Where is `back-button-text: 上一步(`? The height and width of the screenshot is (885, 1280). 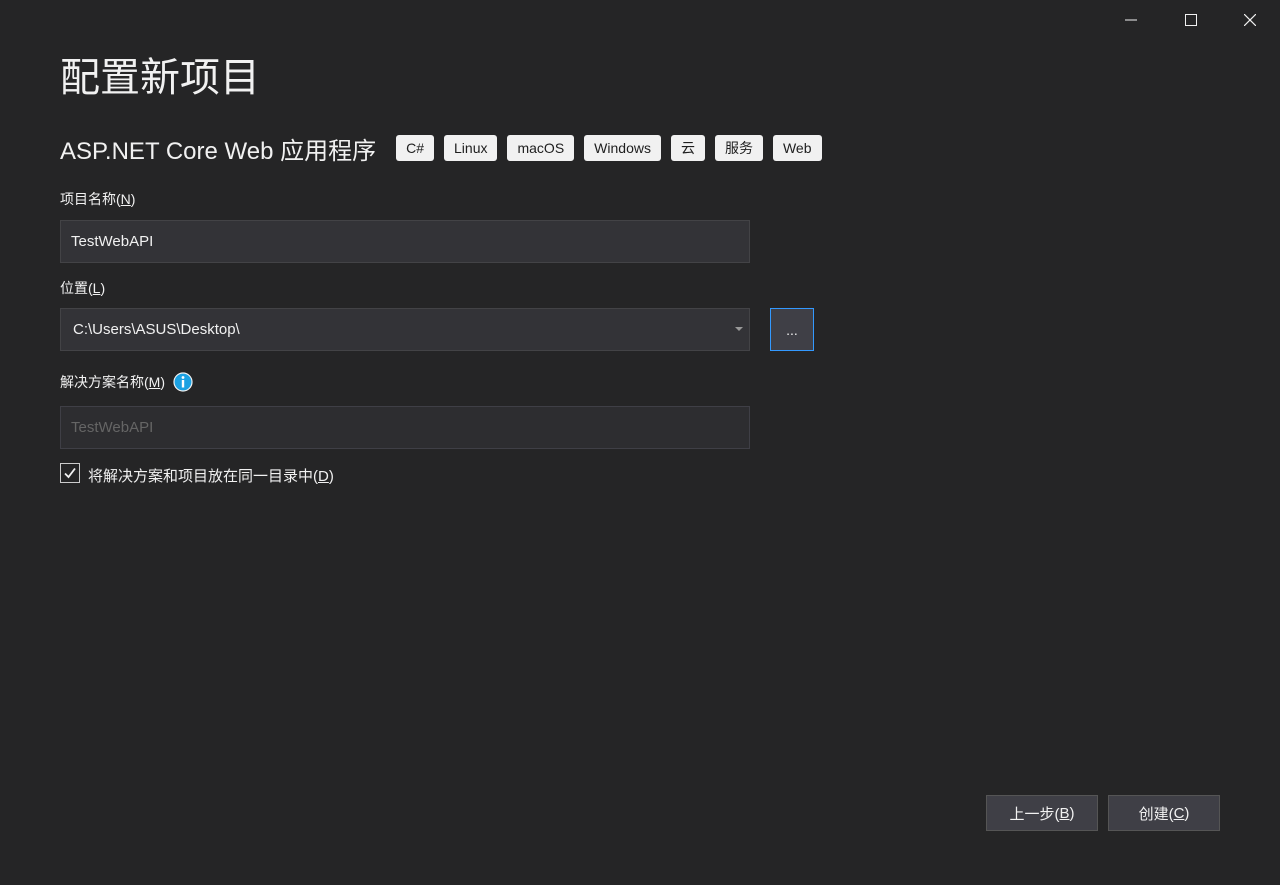
back-button-text: 上一步( is located at coordinates (1034, 814).